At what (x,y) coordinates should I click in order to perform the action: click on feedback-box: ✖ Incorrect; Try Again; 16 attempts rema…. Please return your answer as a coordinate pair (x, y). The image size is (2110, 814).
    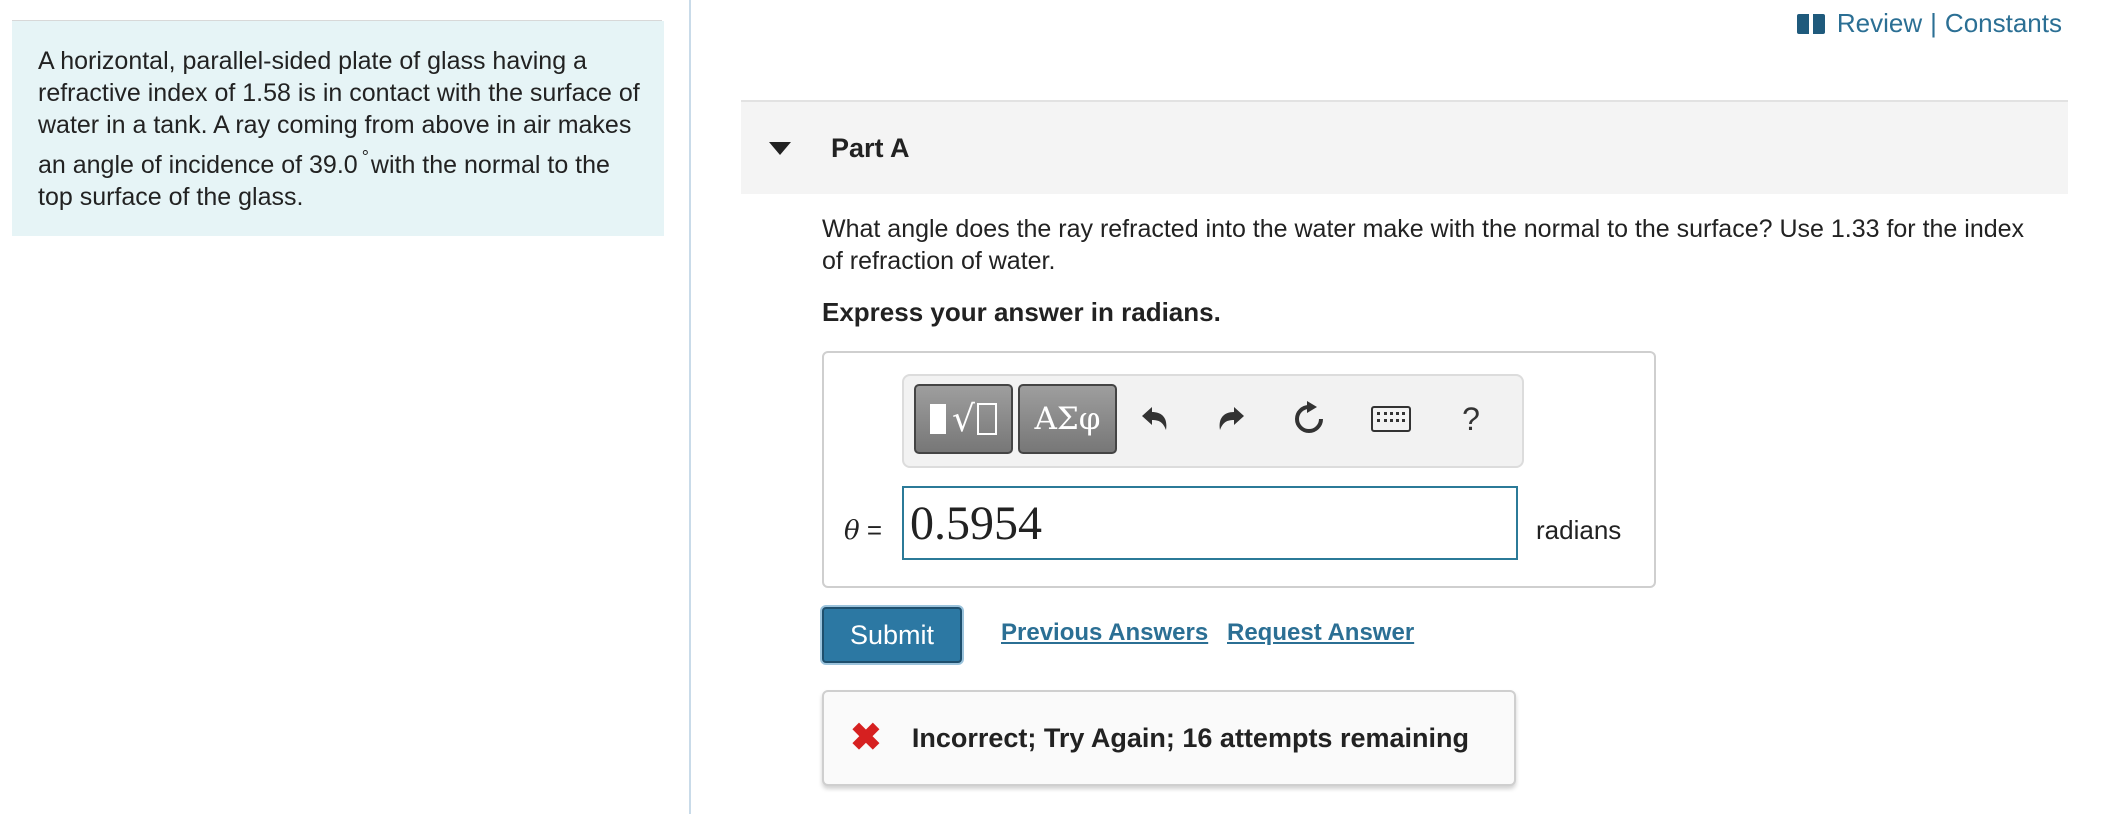
    Looking at the image, I should click on (1169, 738).